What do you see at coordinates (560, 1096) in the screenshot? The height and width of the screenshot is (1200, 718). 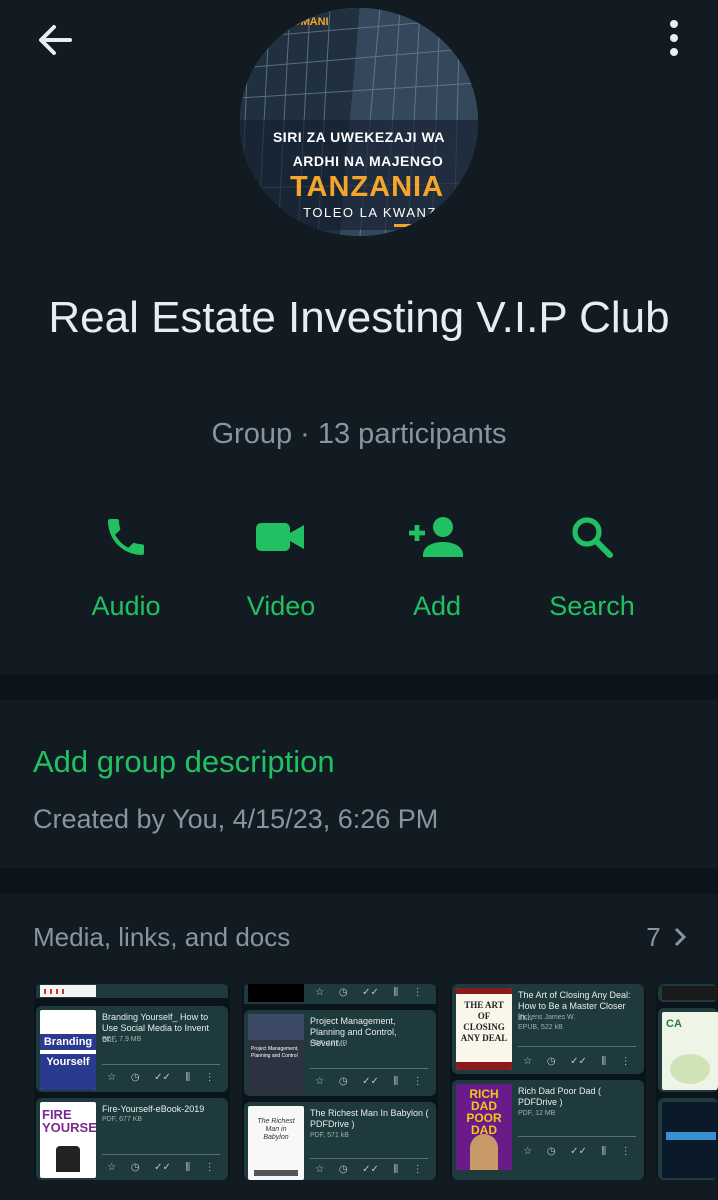 I see `doc-name: Rich Dad Poor Dad ( PDFDrive )` at bounding box center [560, 1096].